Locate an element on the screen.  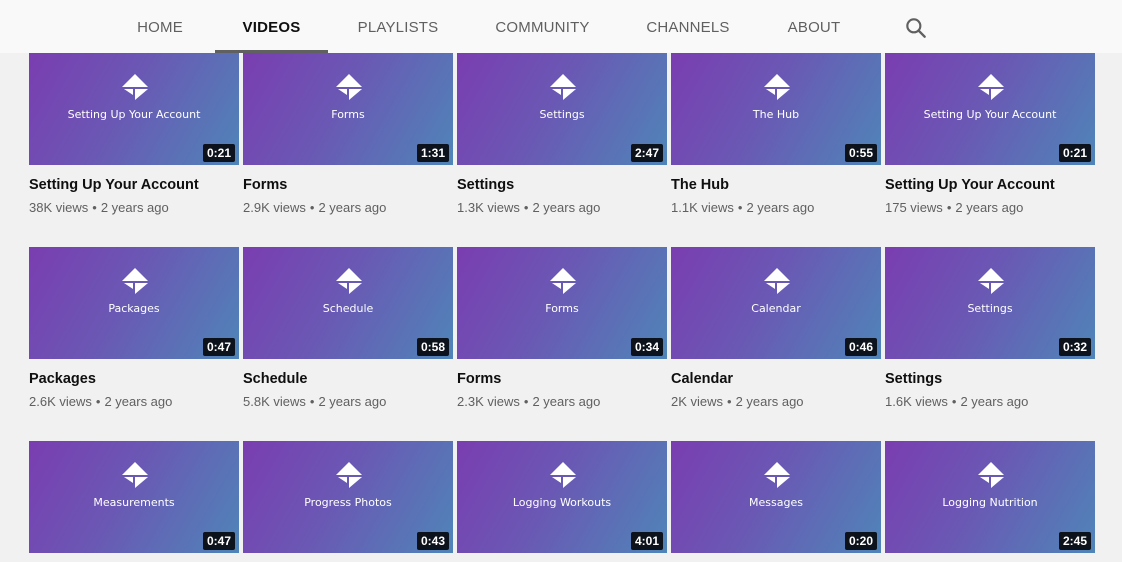
video-metadata: 2.9K views • 2 years ago is located at coordinates (348, 207).